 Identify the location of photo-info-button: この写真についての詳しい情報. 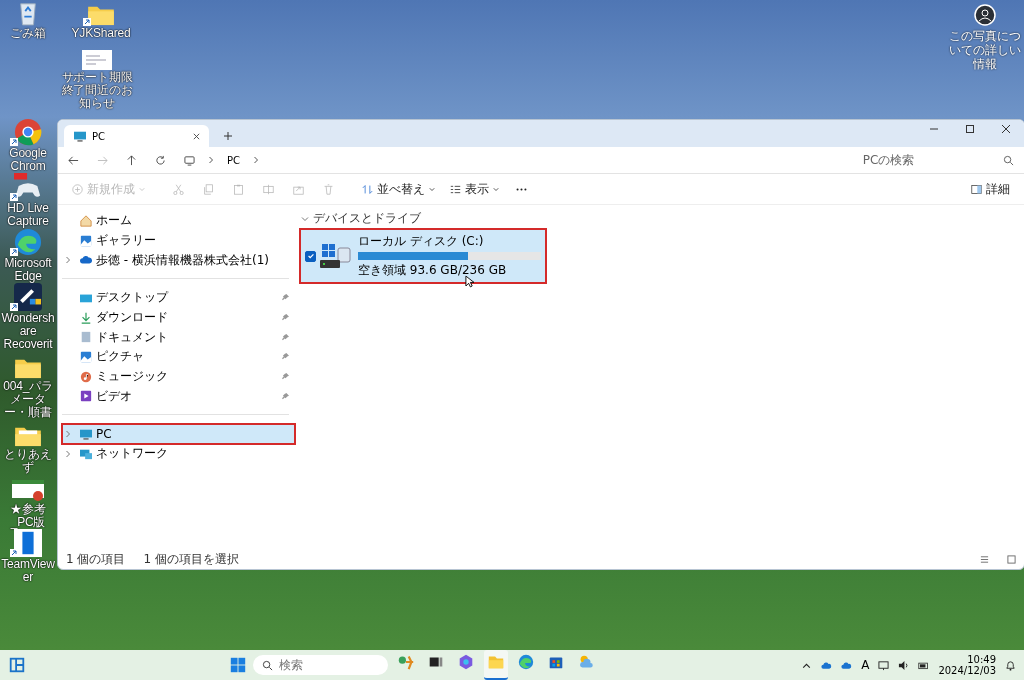
(985, 37).